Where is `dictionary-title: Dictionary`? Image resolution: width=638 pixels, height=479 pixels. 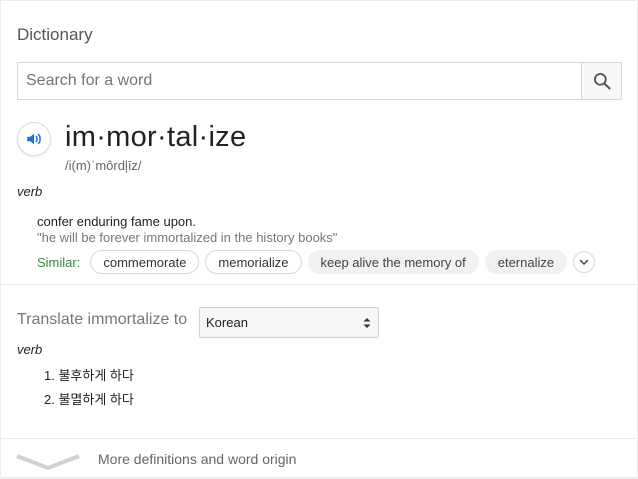
dictionary-title: Dictionary is located at coordinates (55, 34).